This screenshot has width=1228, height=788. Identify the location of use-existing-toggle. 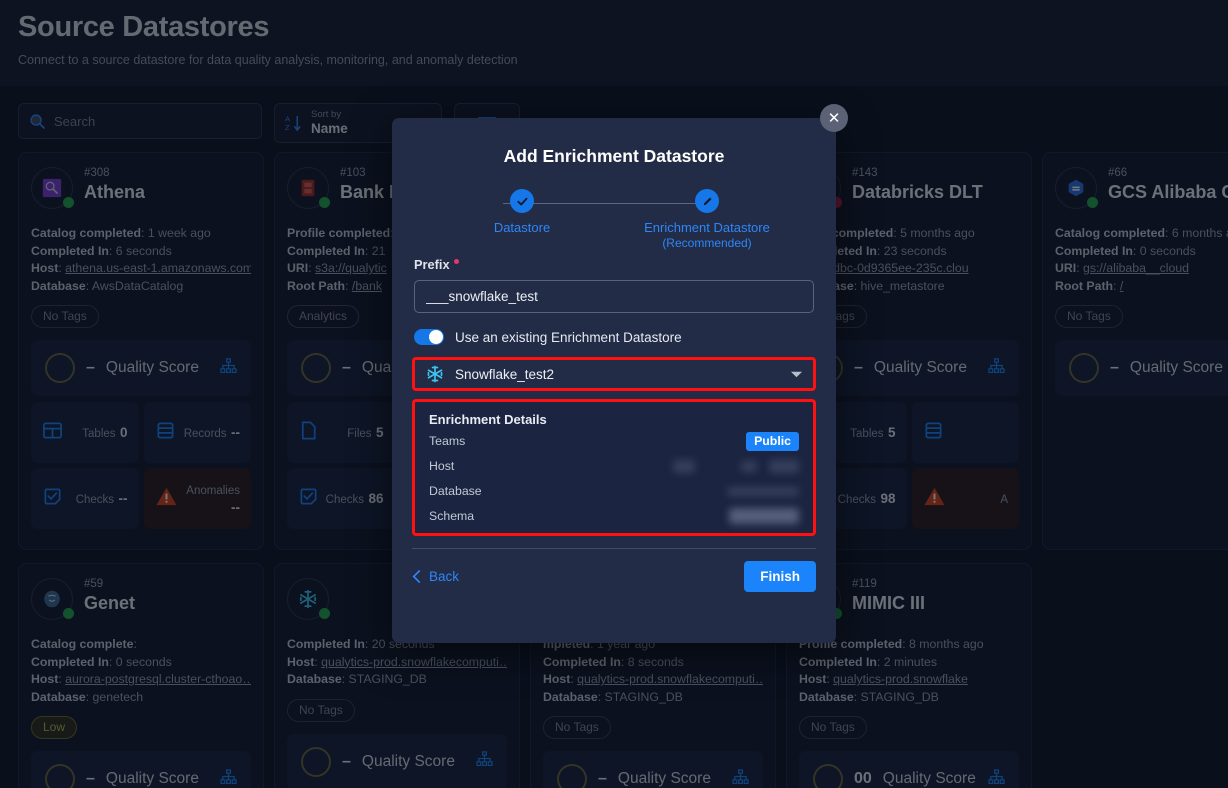
(429, 337).